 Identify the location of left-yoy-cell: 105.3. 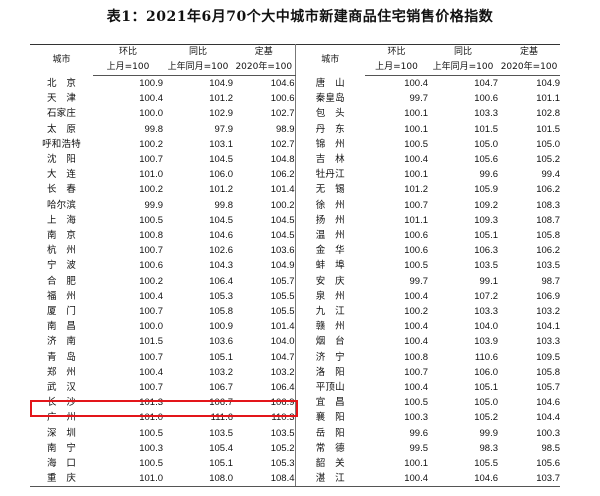
(221, 296).